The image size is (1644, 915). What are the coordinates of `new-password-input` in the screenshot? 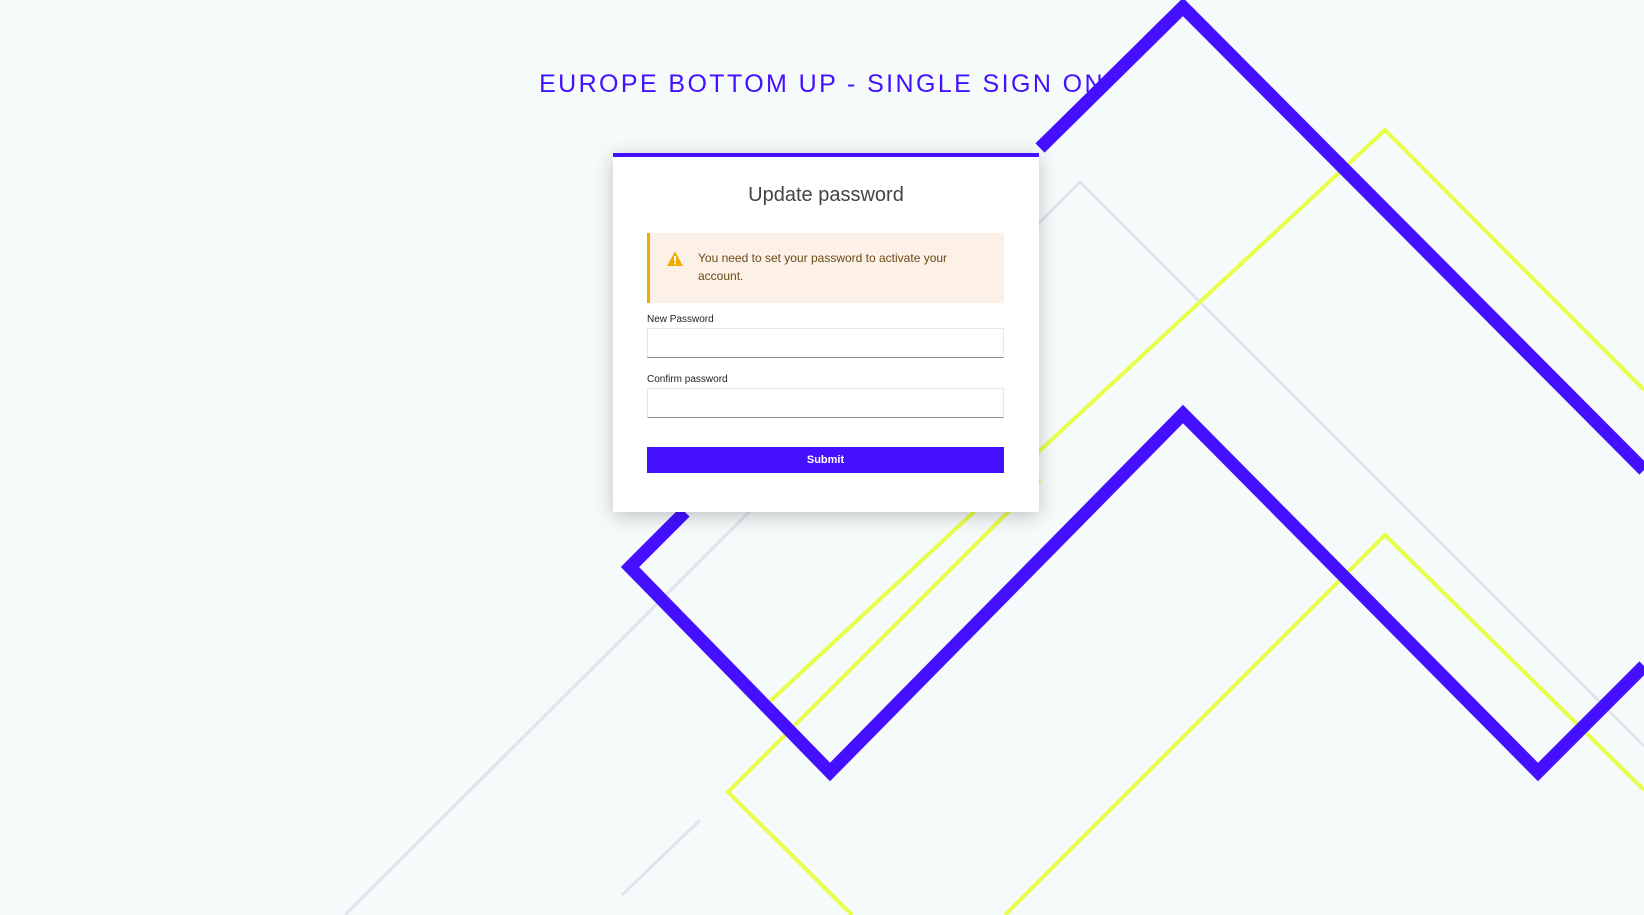 It's located at (825, 343).